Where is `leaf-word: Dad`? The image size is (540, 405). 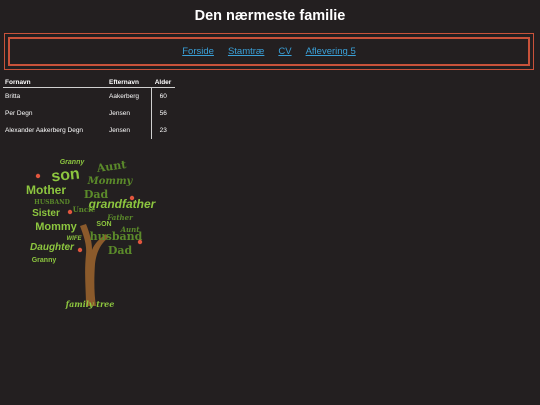 leaf-word: Dad is located at coordinates (120, 250).